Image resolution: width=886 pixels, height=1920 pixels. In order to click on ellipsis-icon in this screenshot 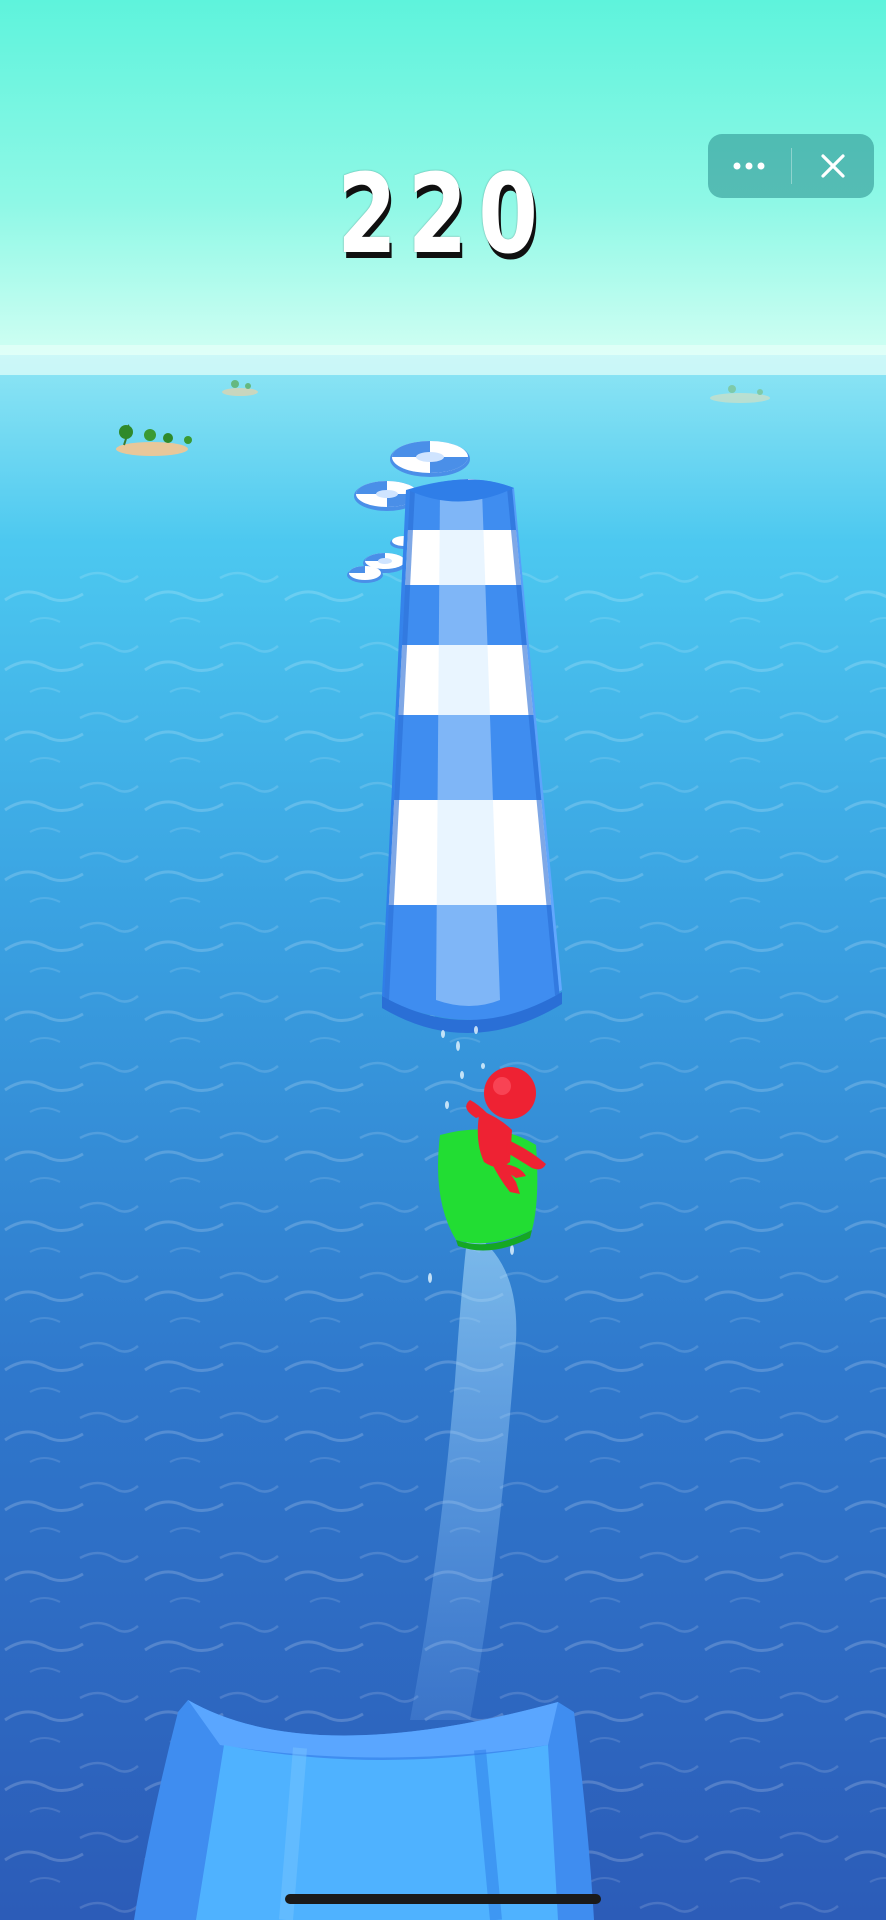, I will do `click(749, 166)`.